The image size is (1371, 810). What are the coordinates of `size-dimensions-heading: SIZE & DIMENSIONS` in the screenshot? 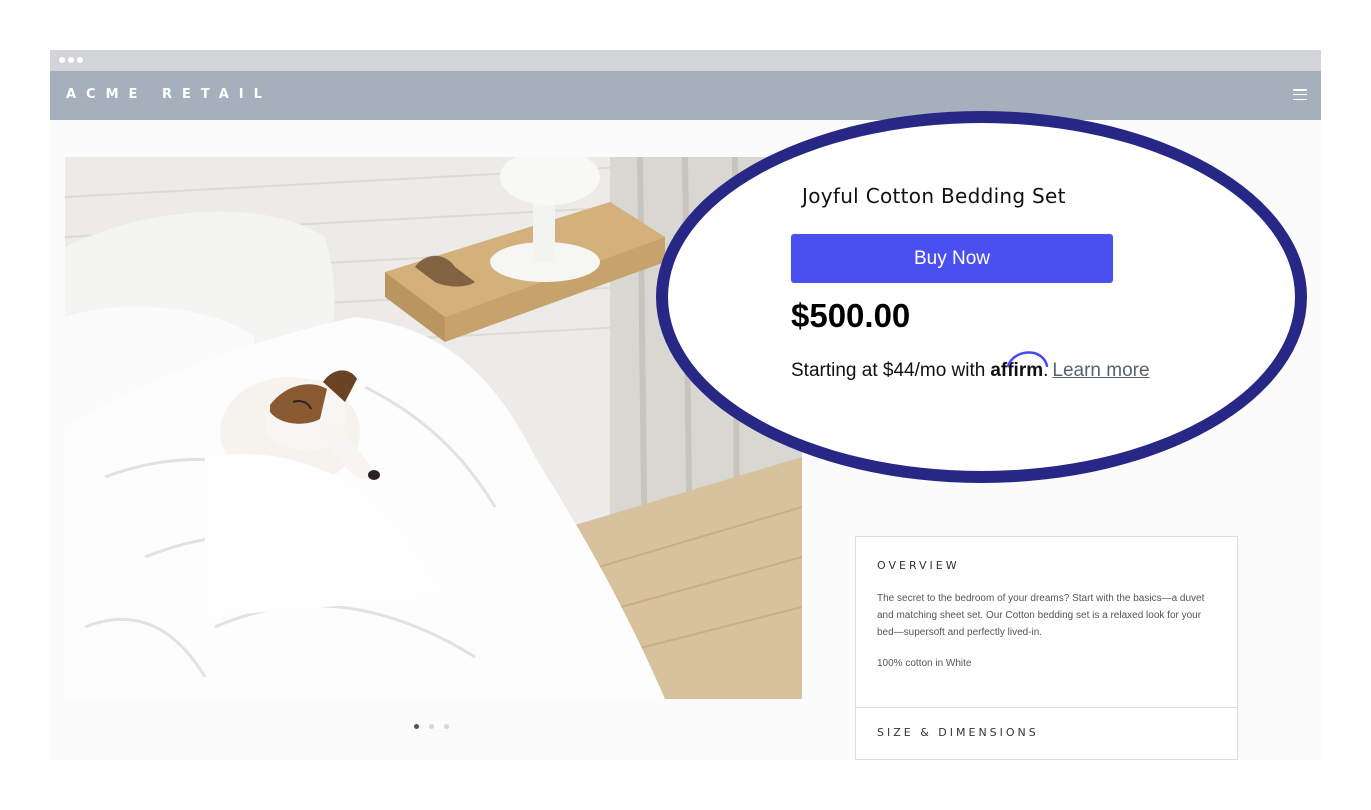 It's located at (958, 732).